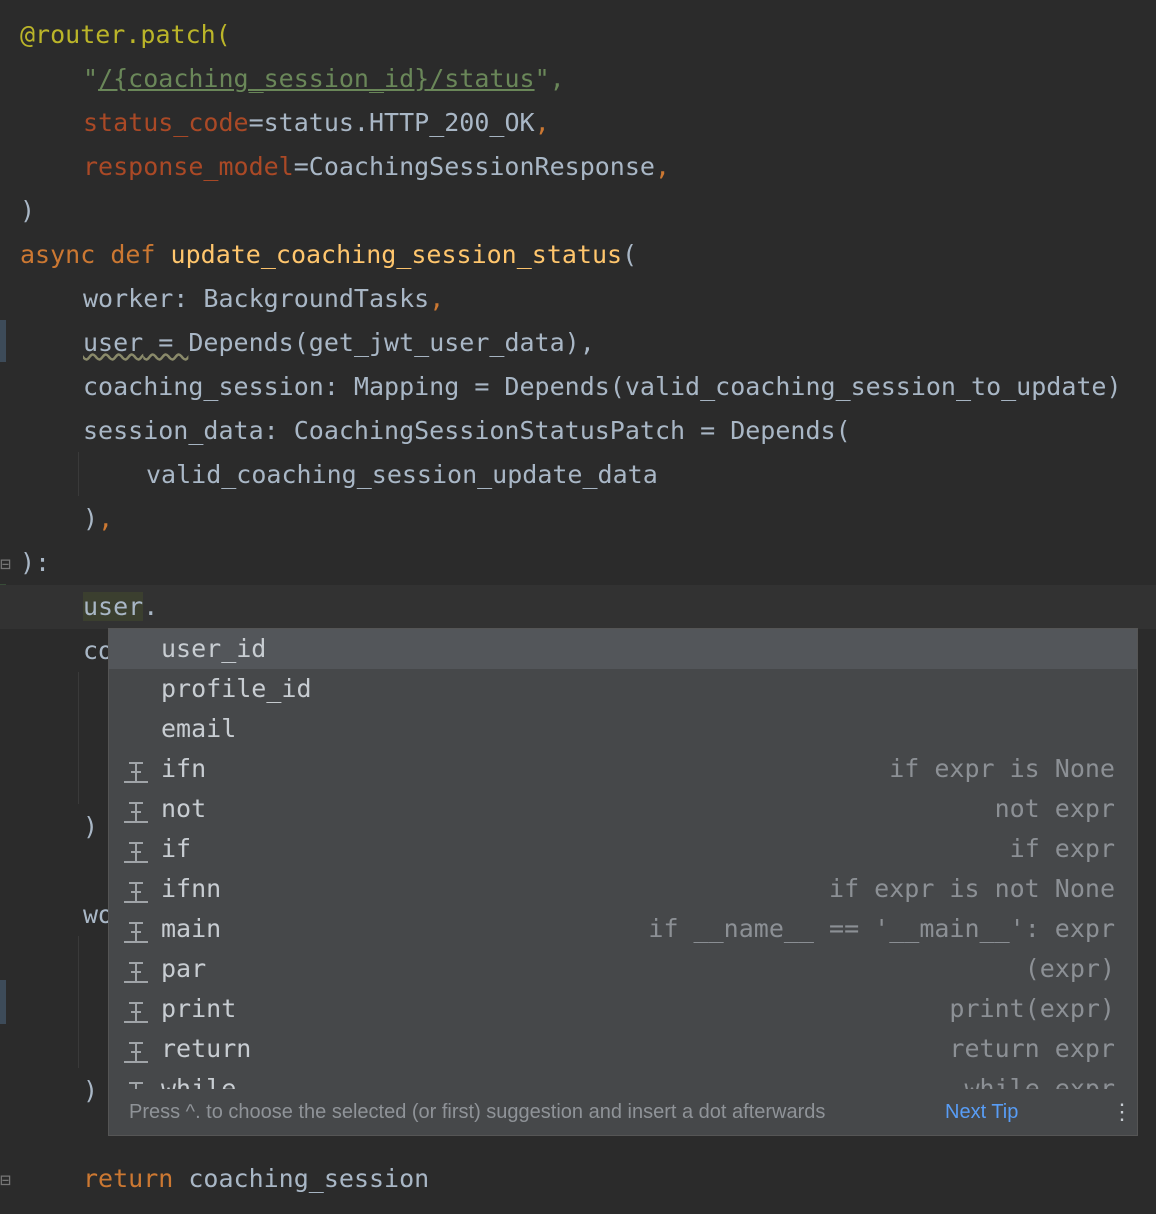 This screenshot has height=1214, width=1156. What do you see at coordinates (176, 848) in the screenshot?
I see `completion-item-name: if` at bounding box center [176, 848].